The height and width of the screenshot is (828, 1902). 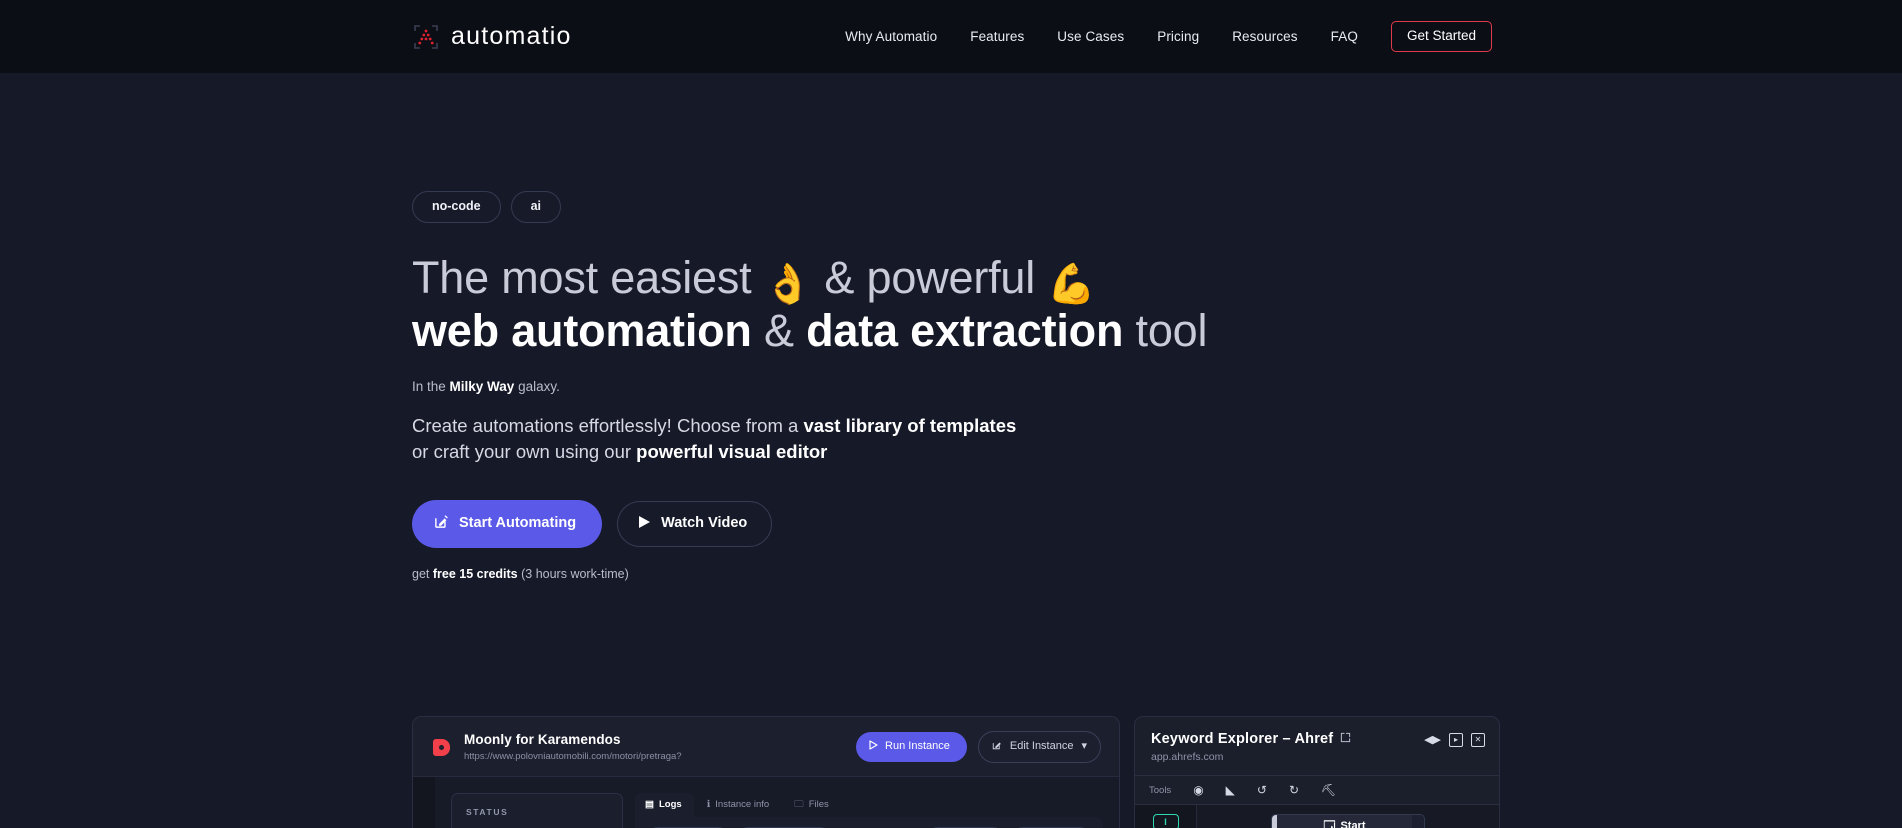 I want to click on brand-logo: automatio, so click(x=492, y=36).